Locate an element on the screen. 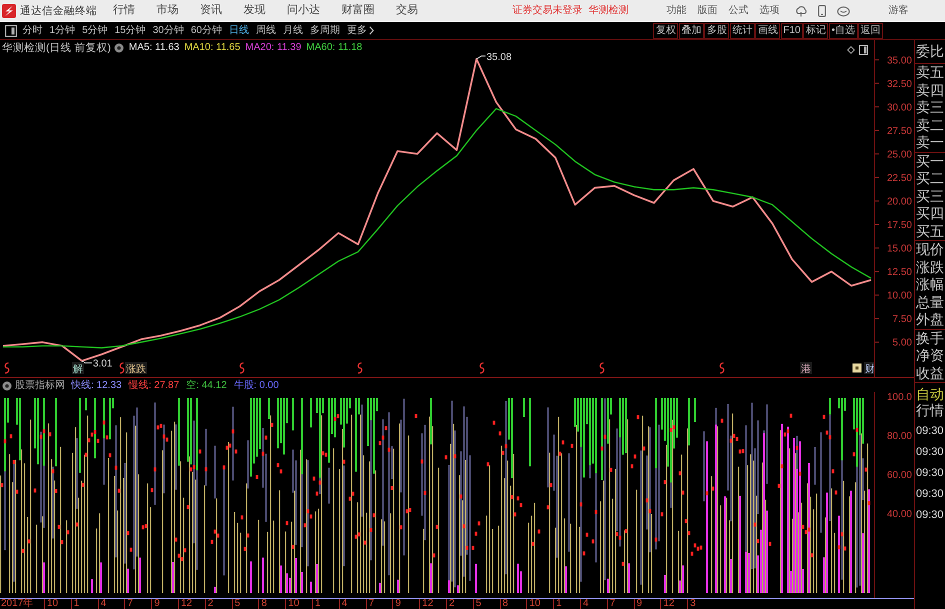 This screenshot has height=609, width=945. toolbar-button: 多股 is located at coordinates (717, 30).